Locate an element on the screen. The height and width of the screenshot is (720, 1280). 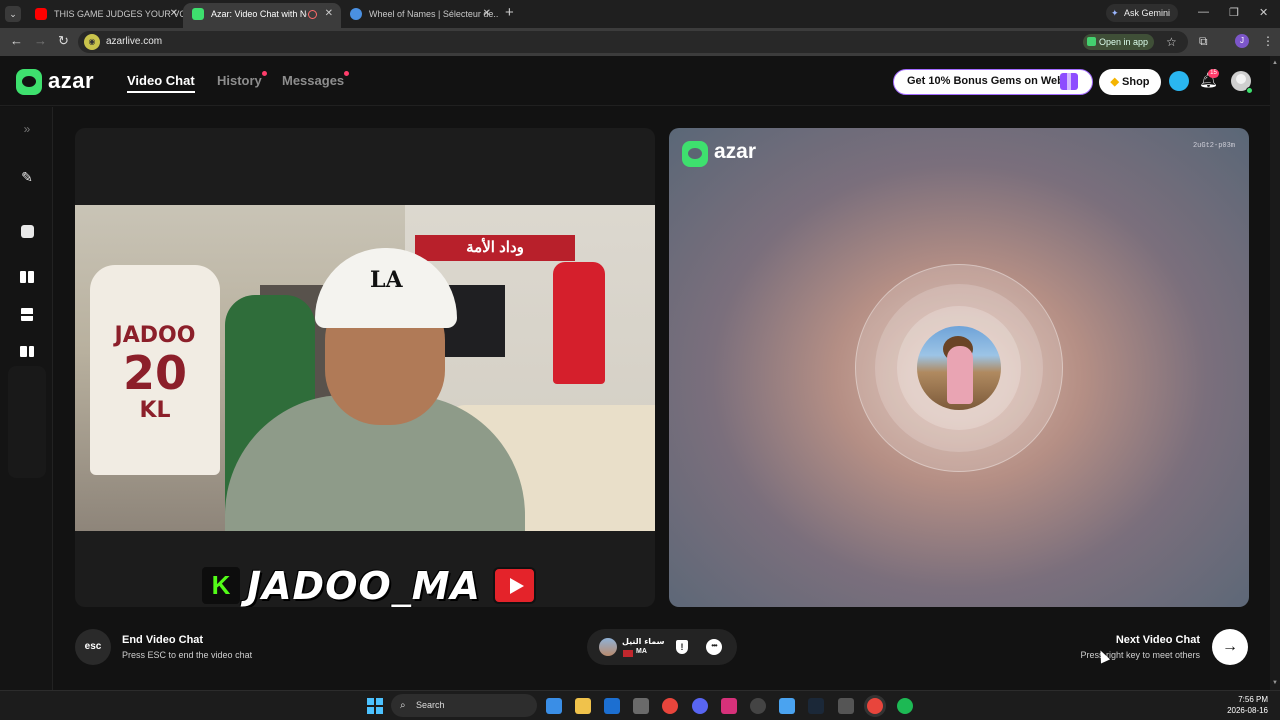
clock-date: 2026-08-16 is located at coordinates (1247, 710).